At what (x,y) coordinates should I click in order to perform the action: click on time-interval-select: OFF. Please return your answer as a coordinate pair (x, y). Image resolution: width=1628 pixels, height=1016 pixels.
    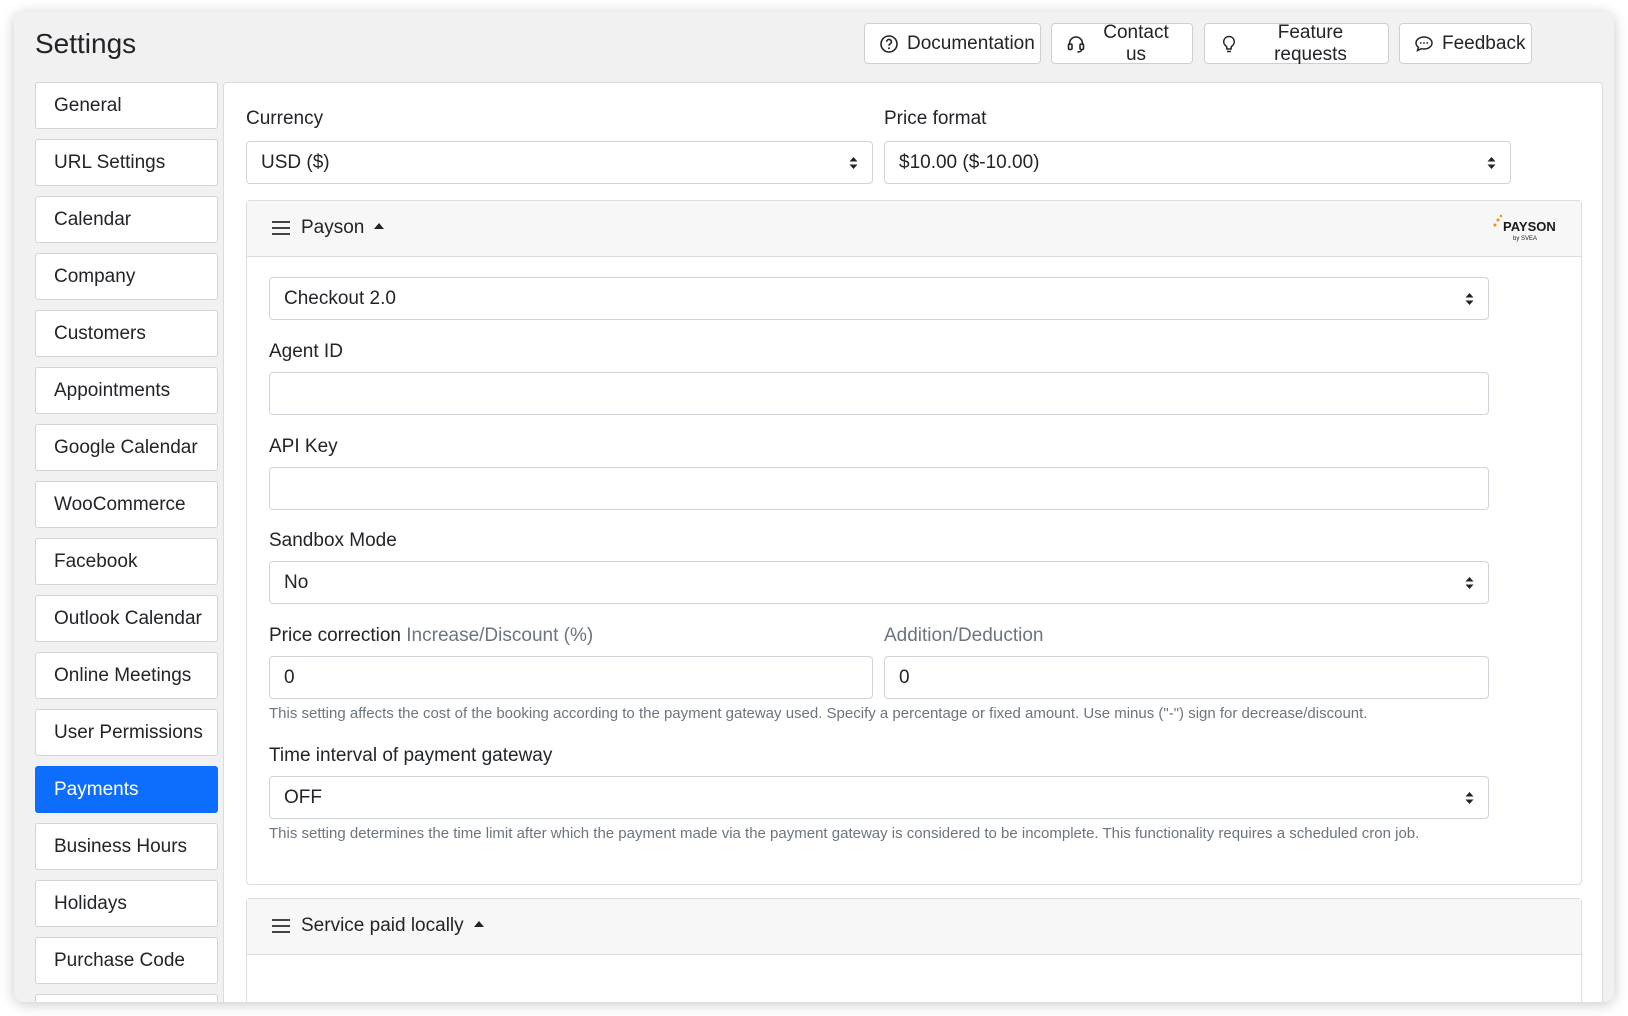
    Looking at the image, I should click on (879, 797).